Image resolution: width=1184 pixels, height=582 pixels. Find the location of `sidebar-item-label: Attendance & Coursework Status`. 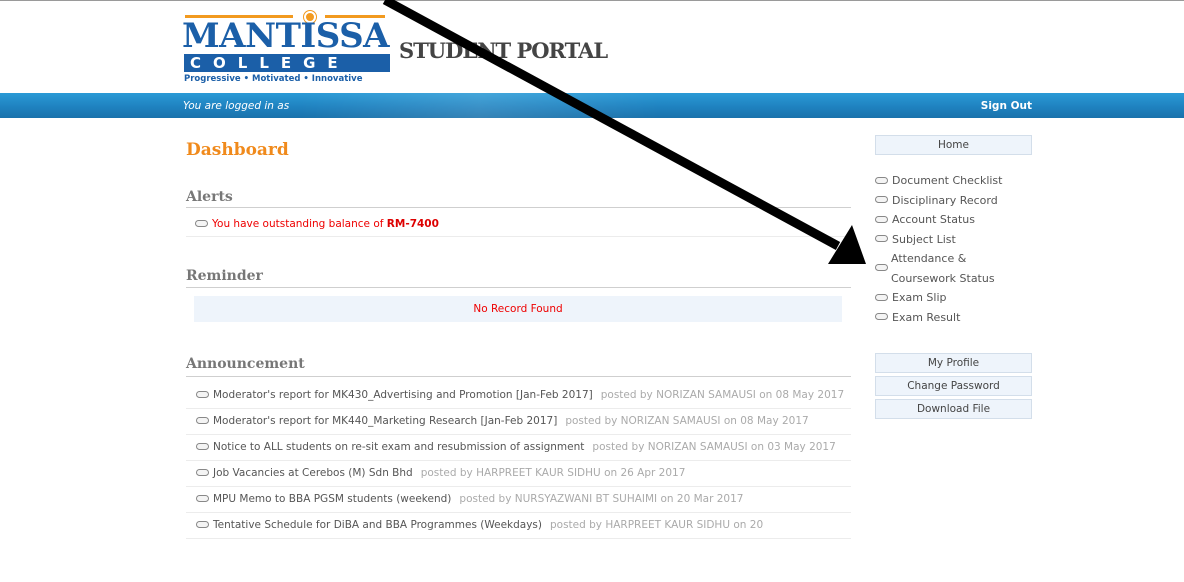

sidebar-item-label: Attendance & Coursework Status is located at coordinates (943, 268).